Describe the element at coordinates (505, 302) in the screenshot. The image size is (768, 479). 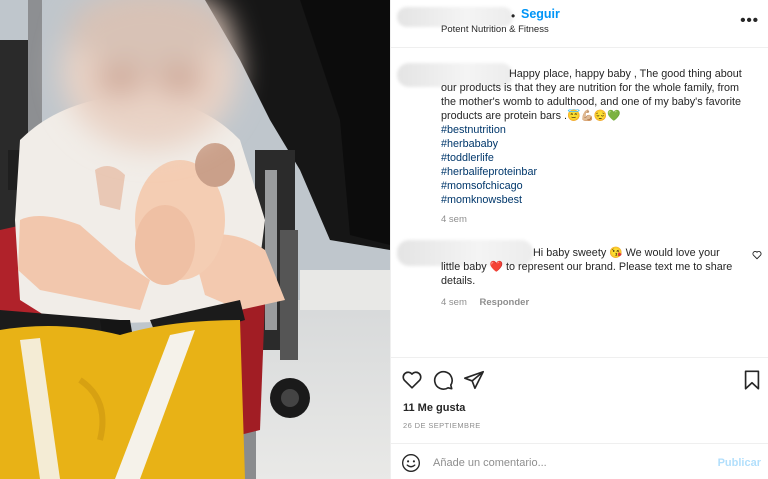
I see `reply-button: Responder` at that location.